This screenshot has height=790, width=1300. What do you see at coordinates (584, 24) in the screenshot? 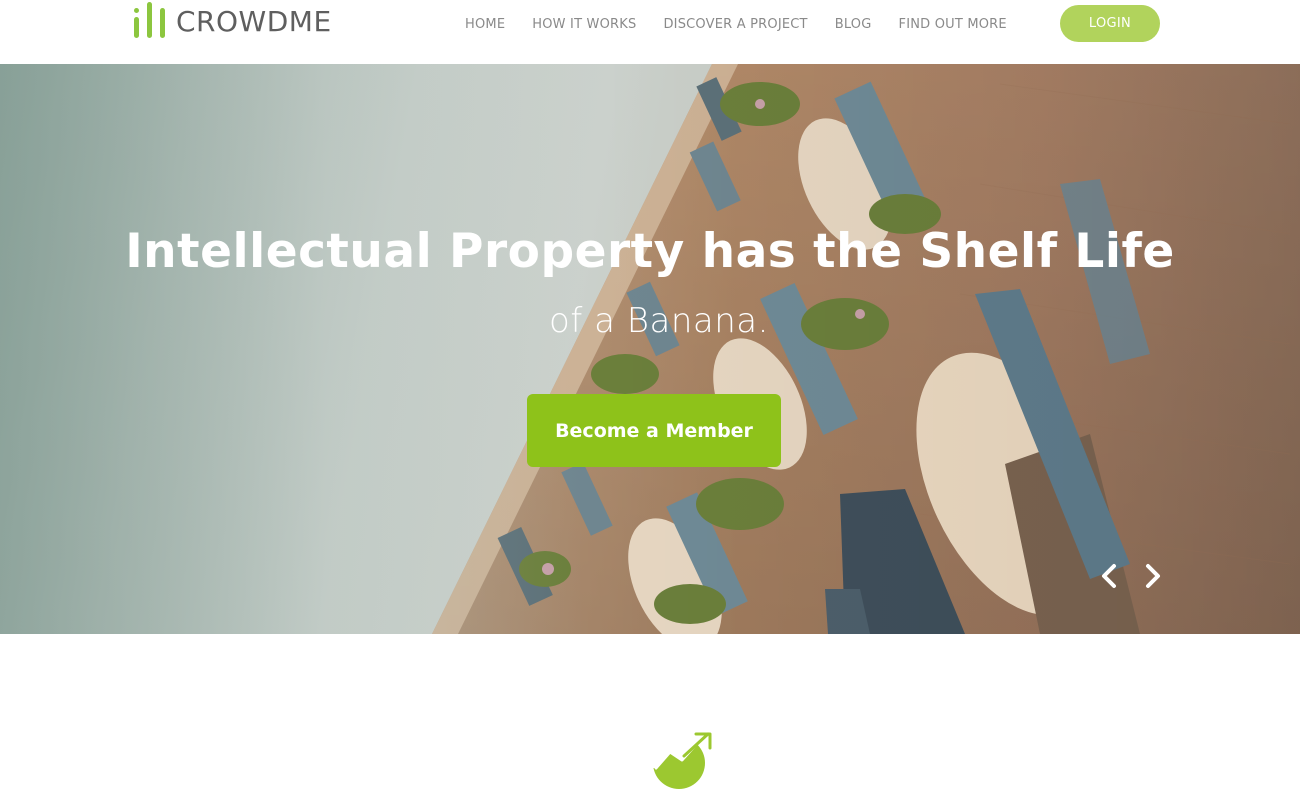
I see `nav-how-it-works: HOW IT WORKS` at bounding box center [584, 24].